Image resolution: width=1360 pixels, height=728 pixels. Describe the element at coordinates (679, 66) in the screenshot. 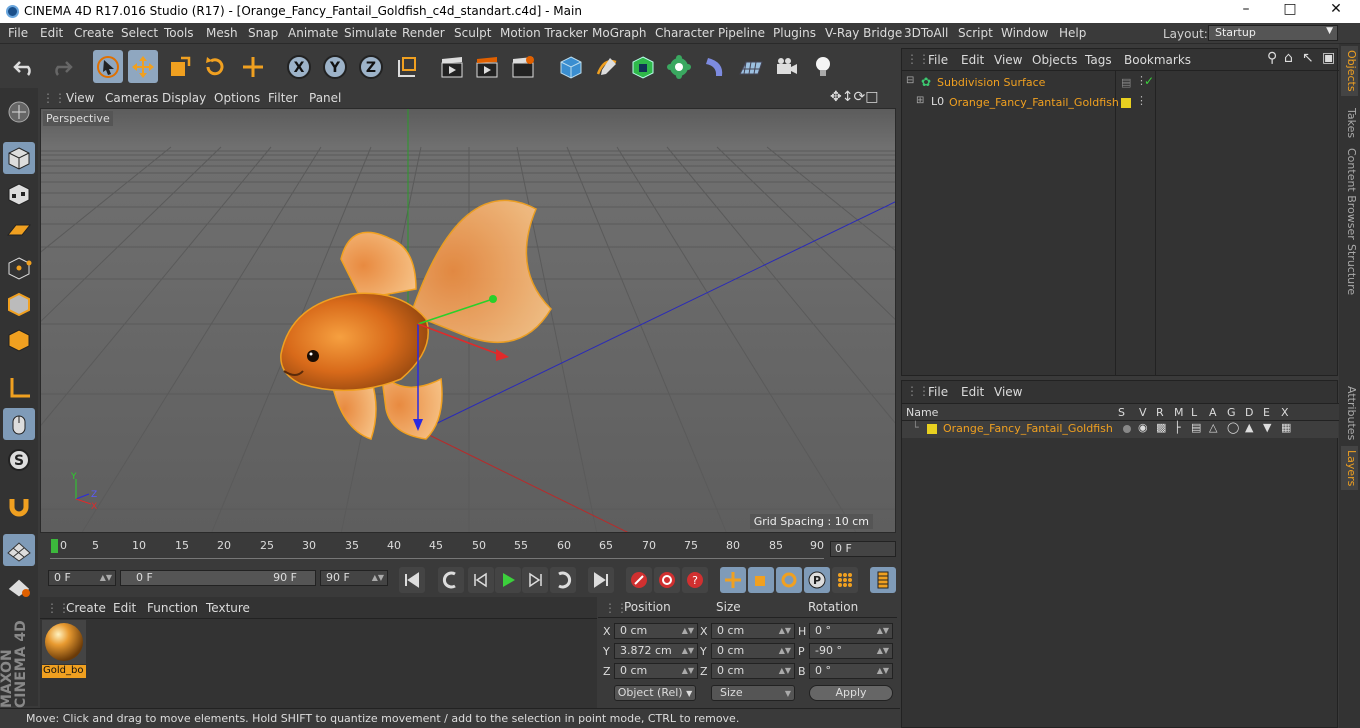

I see `cloner-button` at that location.